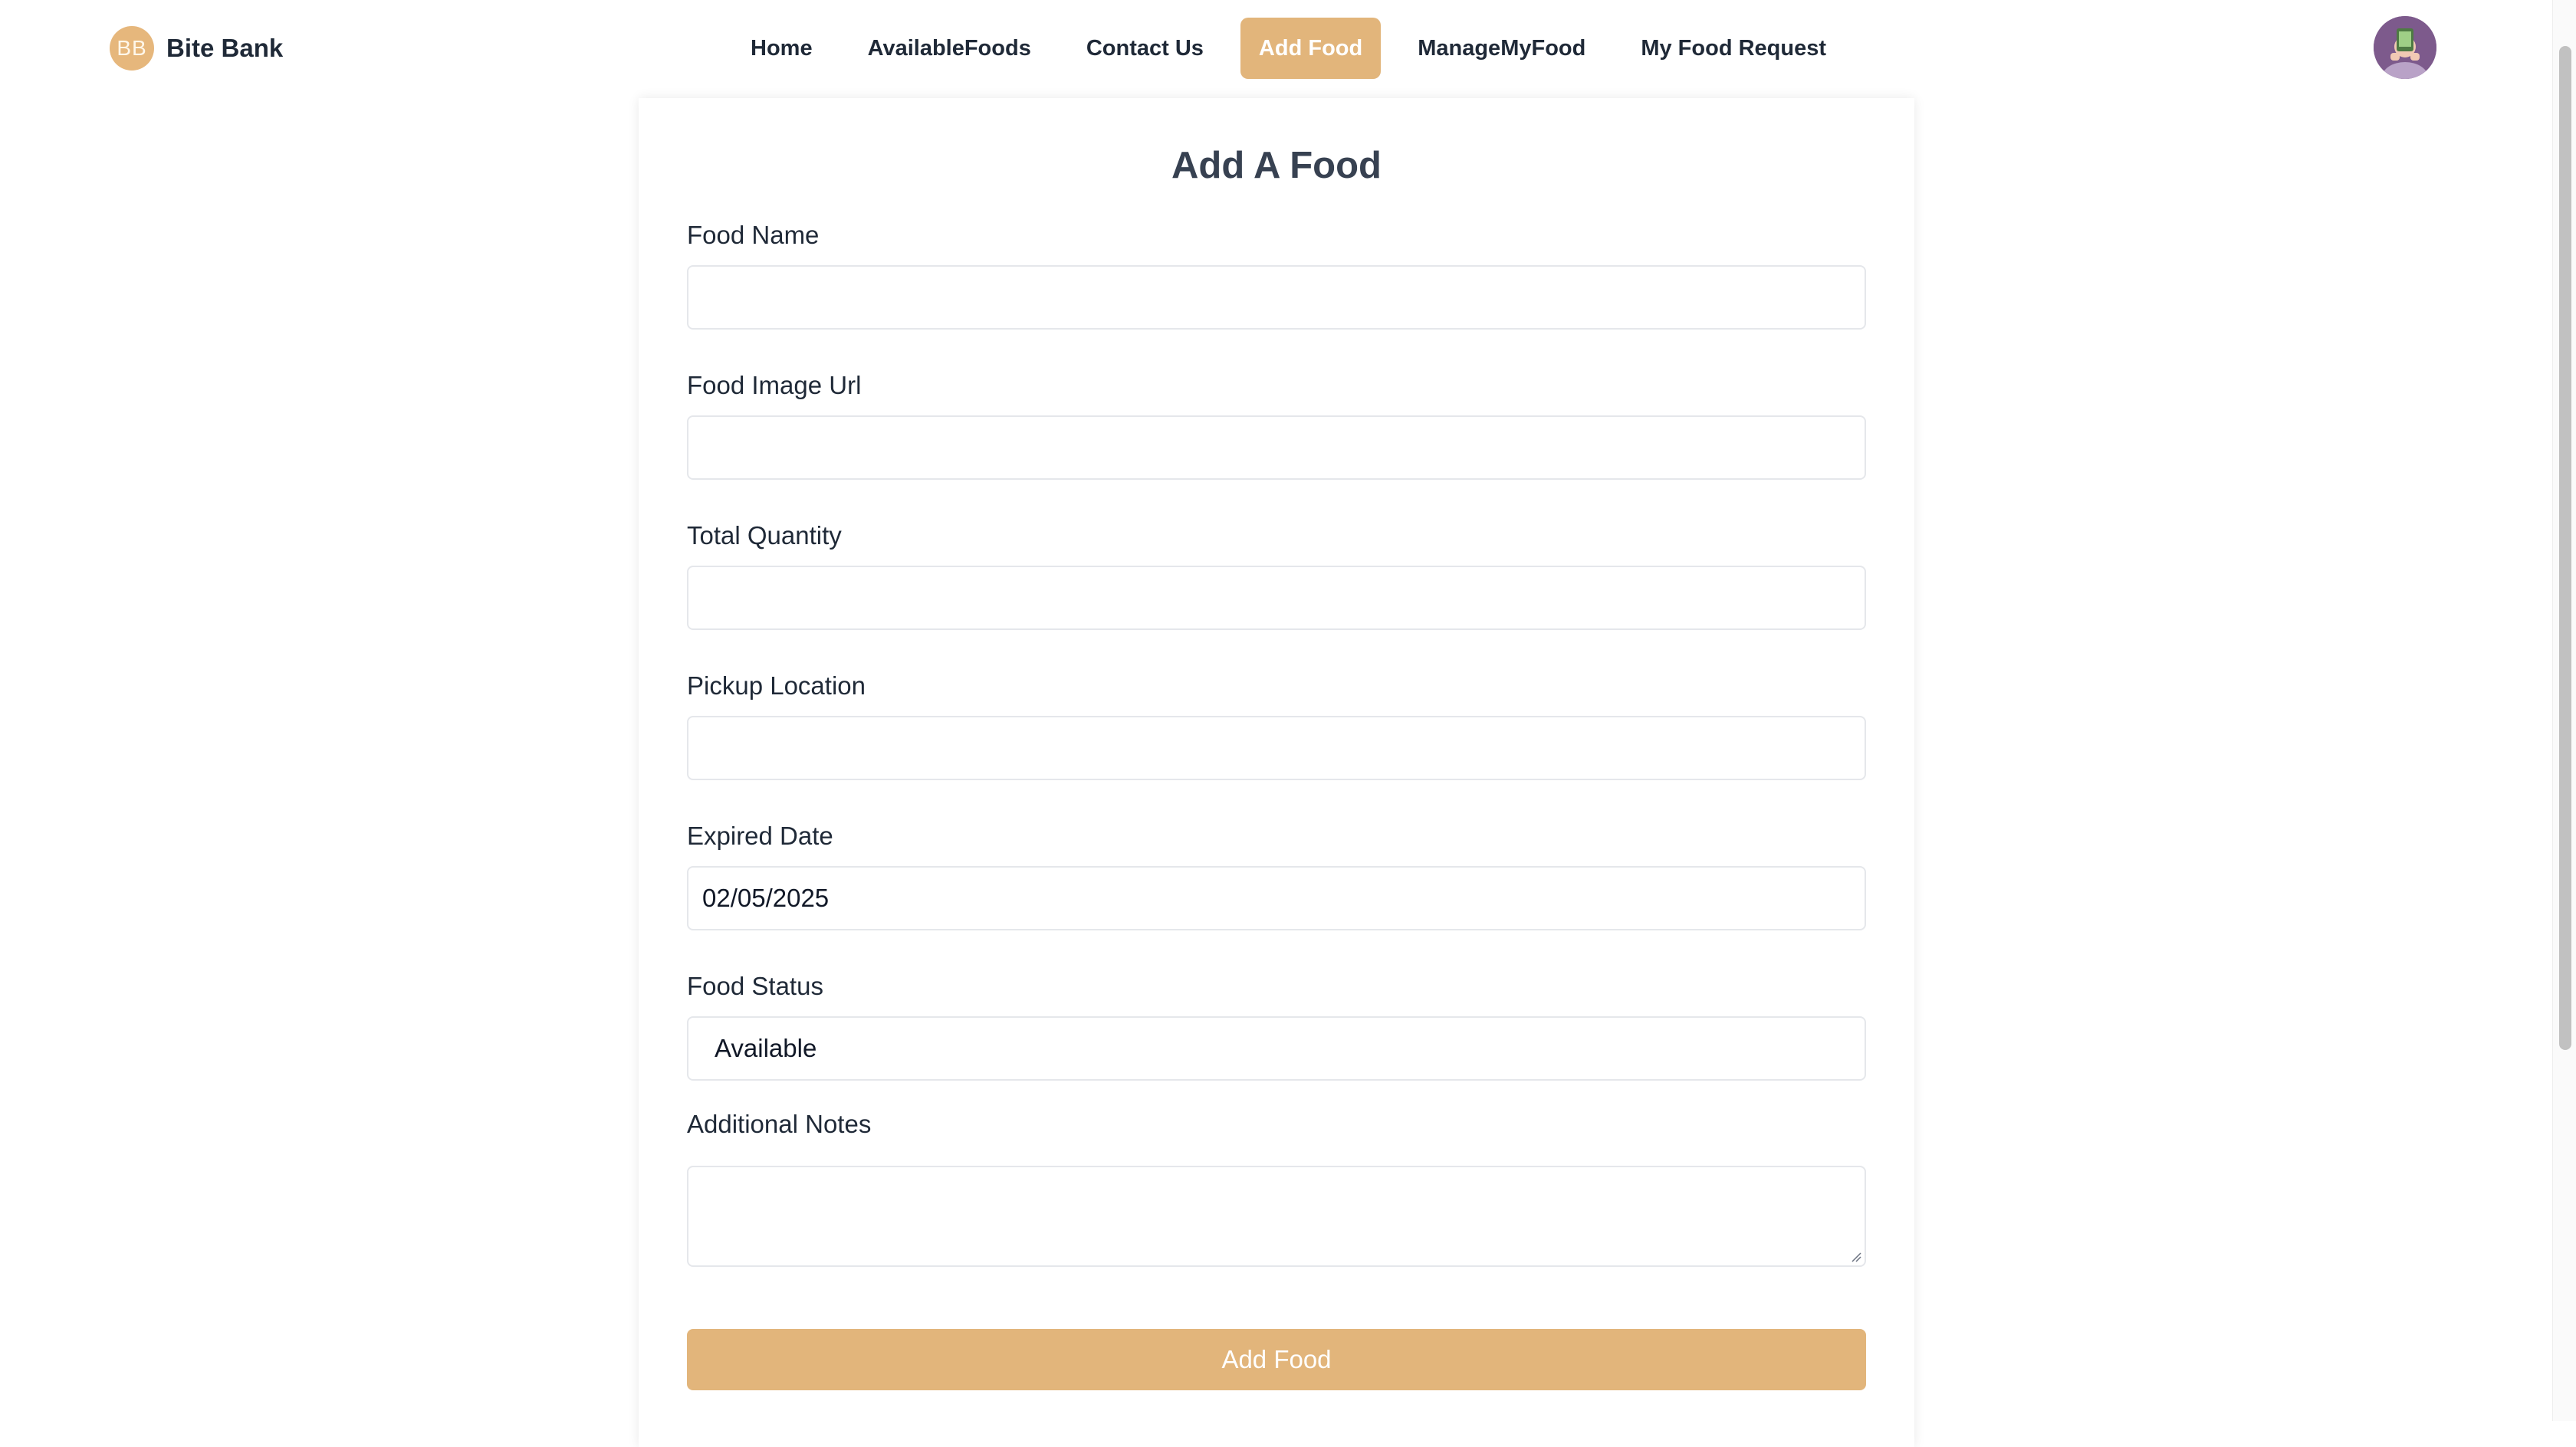 Image resolution: width=2576 pixels, height=1447 pixels. I want to click on food-image-url-input, so click(1276, 447).